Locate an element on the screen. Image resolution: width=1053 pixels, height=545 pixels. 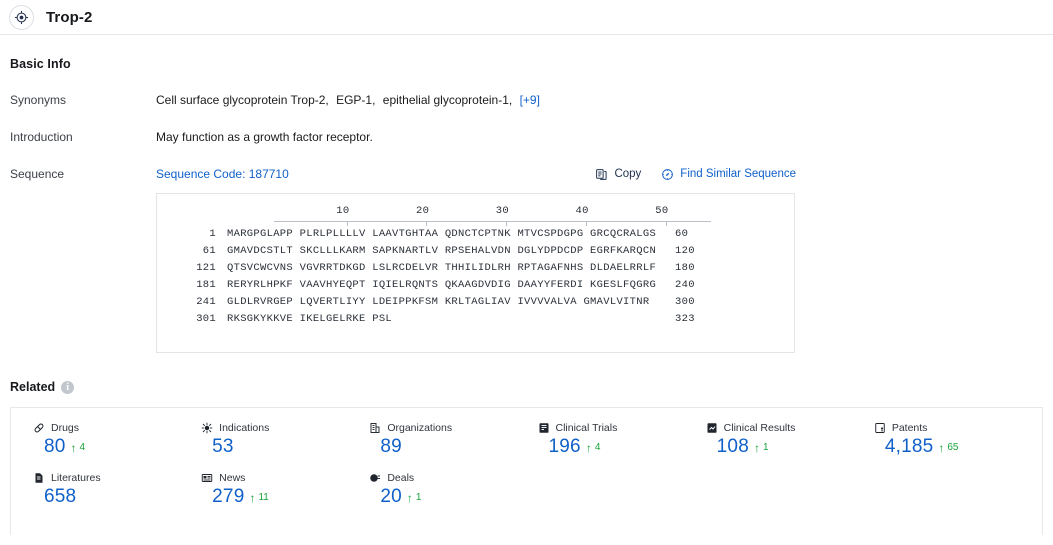
stat-value: 53 is located at coordinates (223, 447).